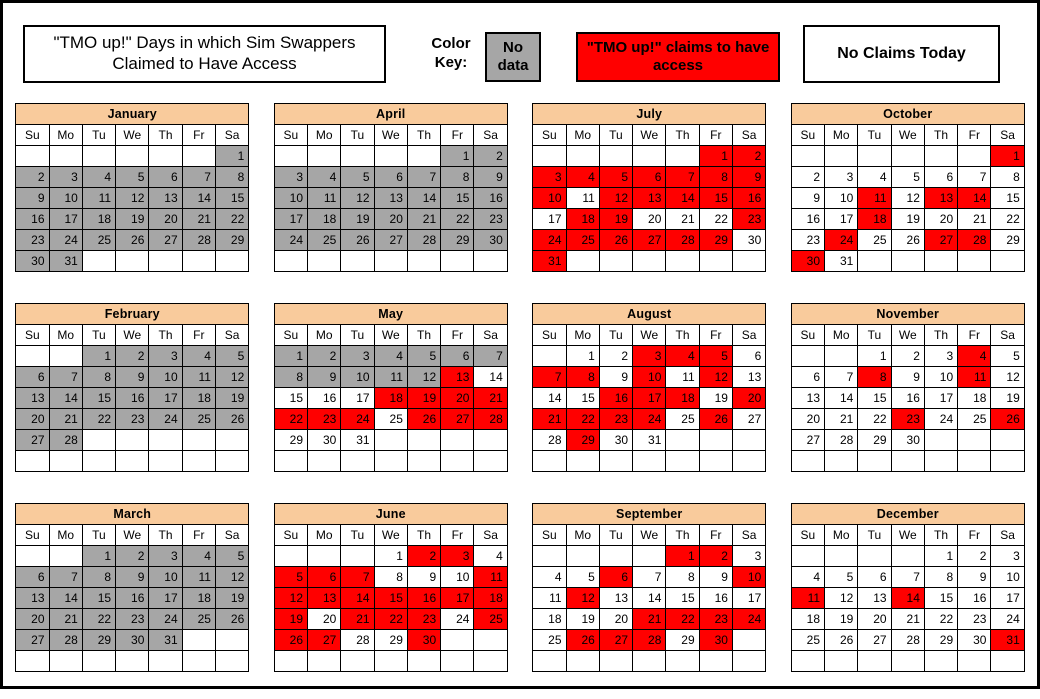 Image resolution: width=1040 pixels, height=699 pixels. I want to click on day-cell: 8, so click(941, 577).